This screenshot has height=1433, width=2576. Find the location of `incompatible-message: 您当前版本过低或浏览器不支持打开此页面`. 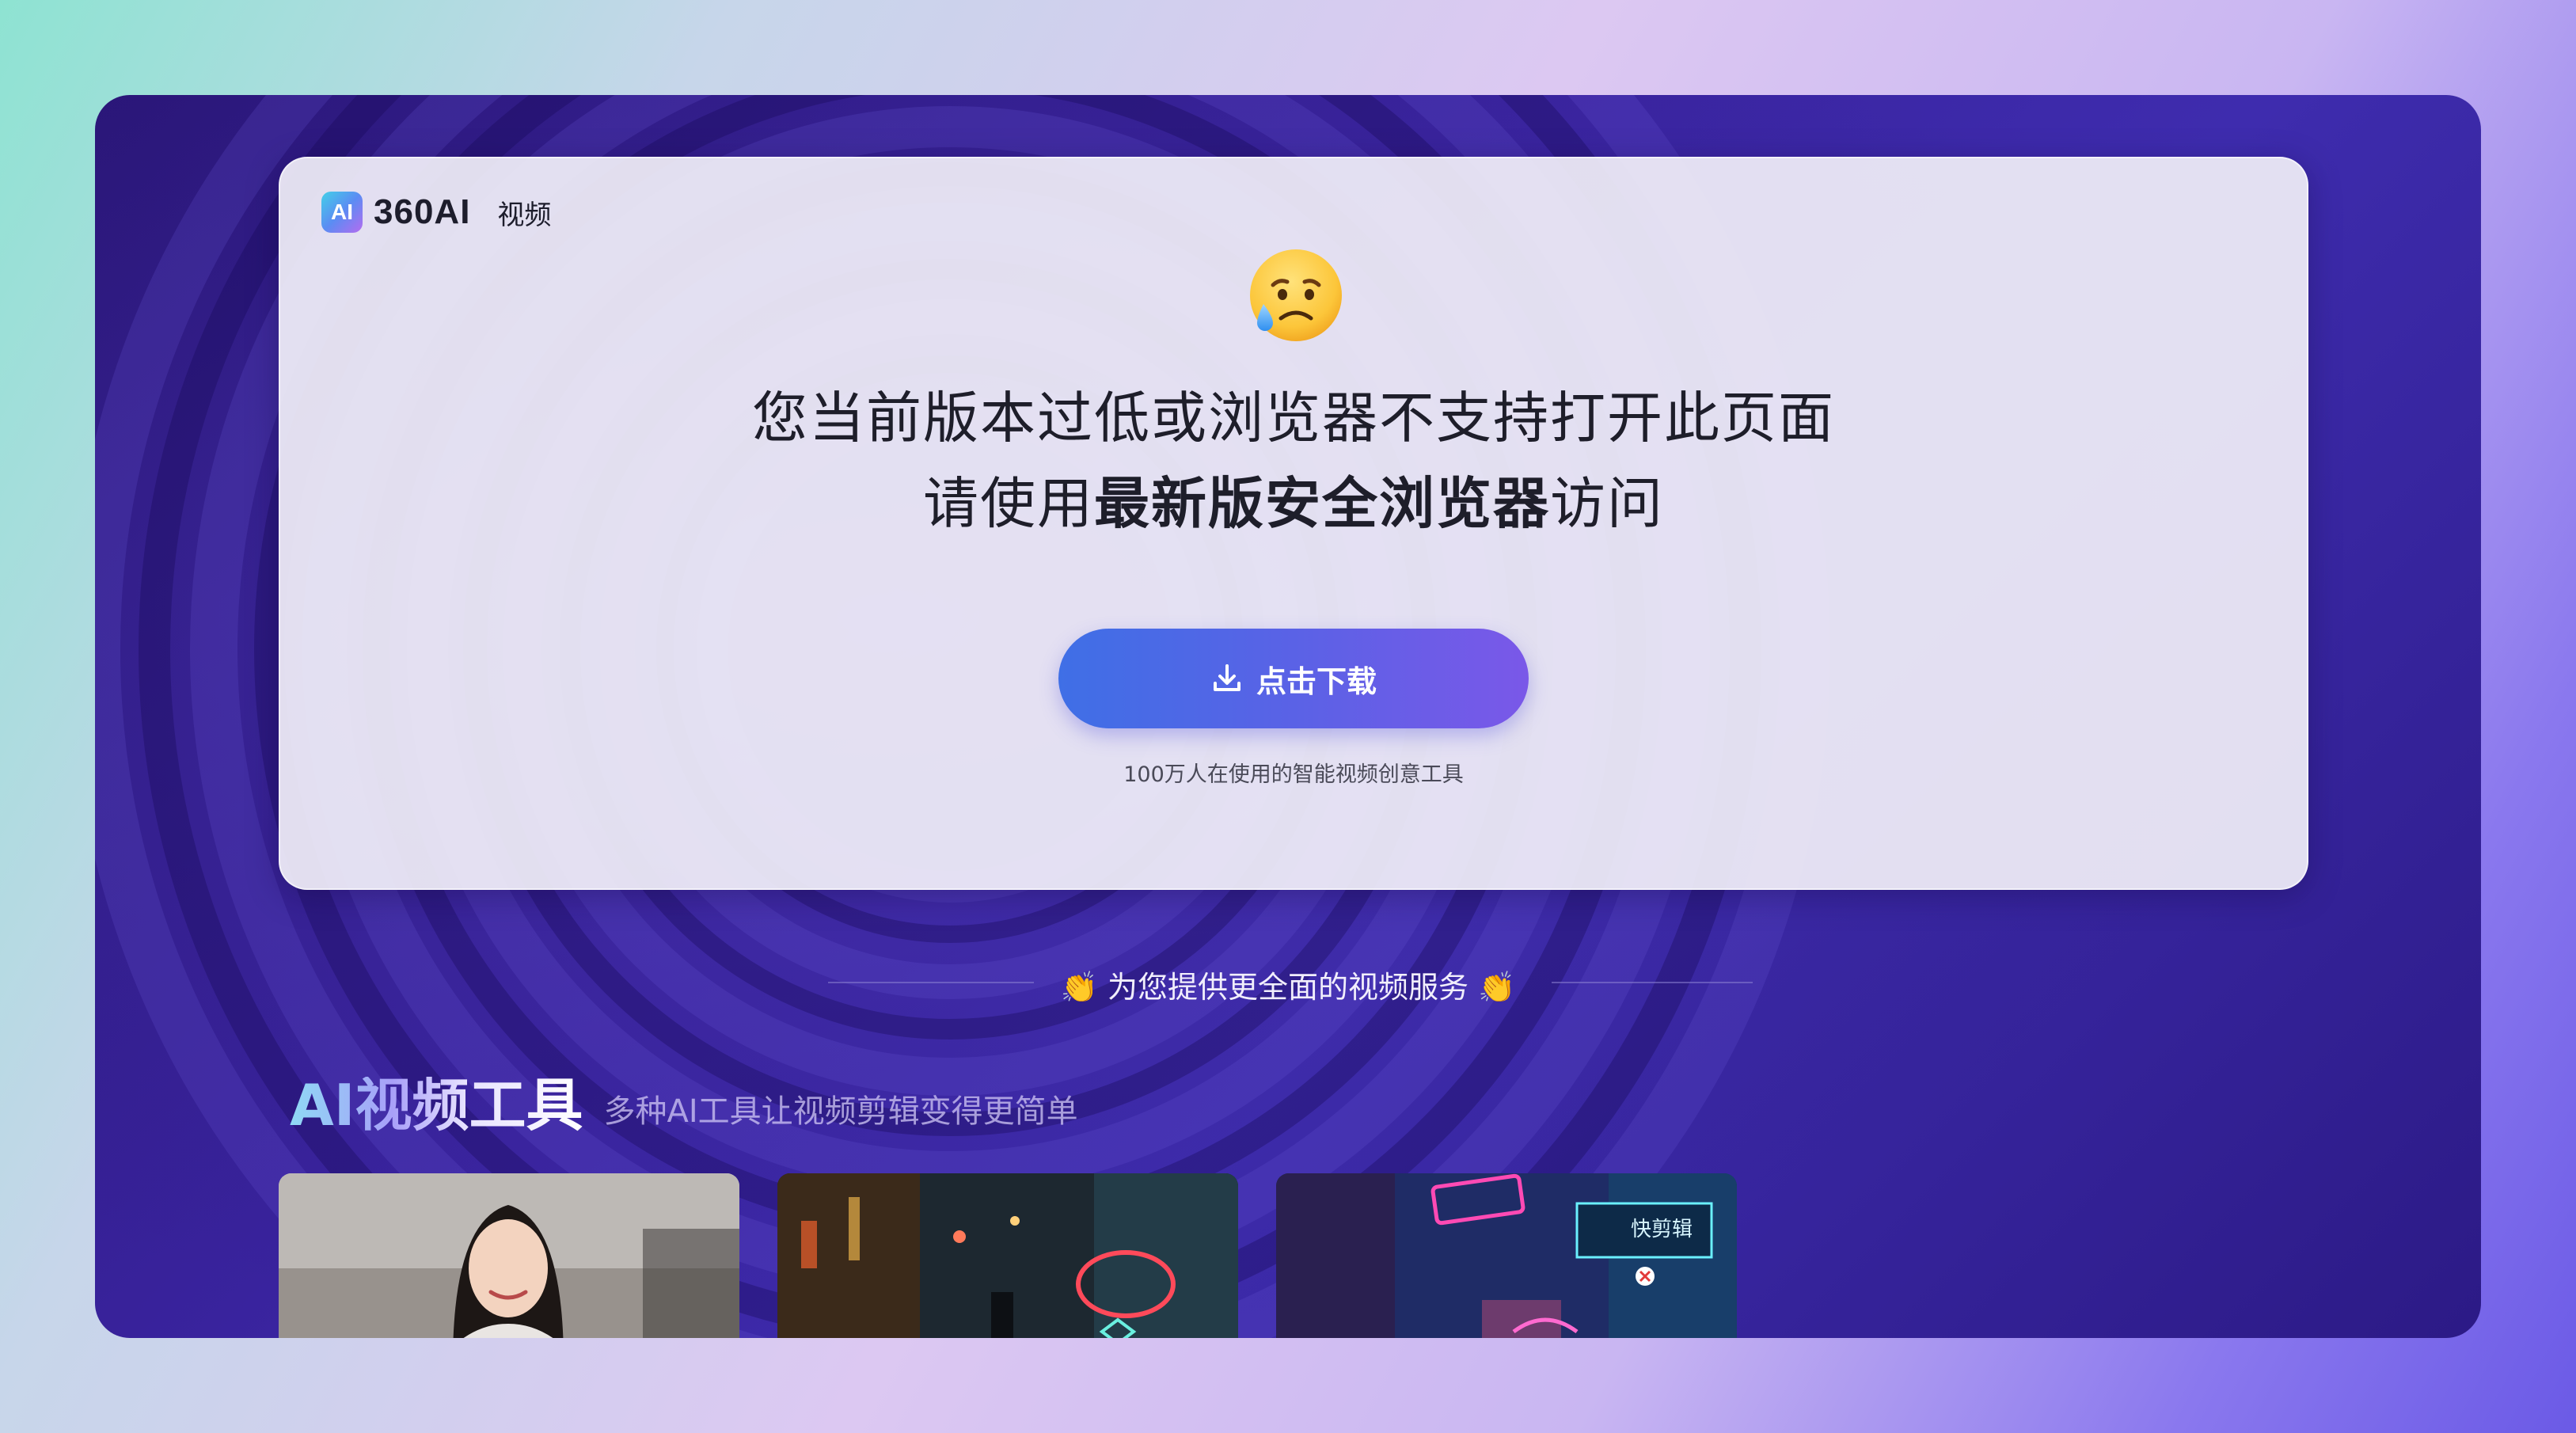

incompatible-message: 您当前版本过低或浏览器不支持打开此页面 is located at coordinates (1293, 418).